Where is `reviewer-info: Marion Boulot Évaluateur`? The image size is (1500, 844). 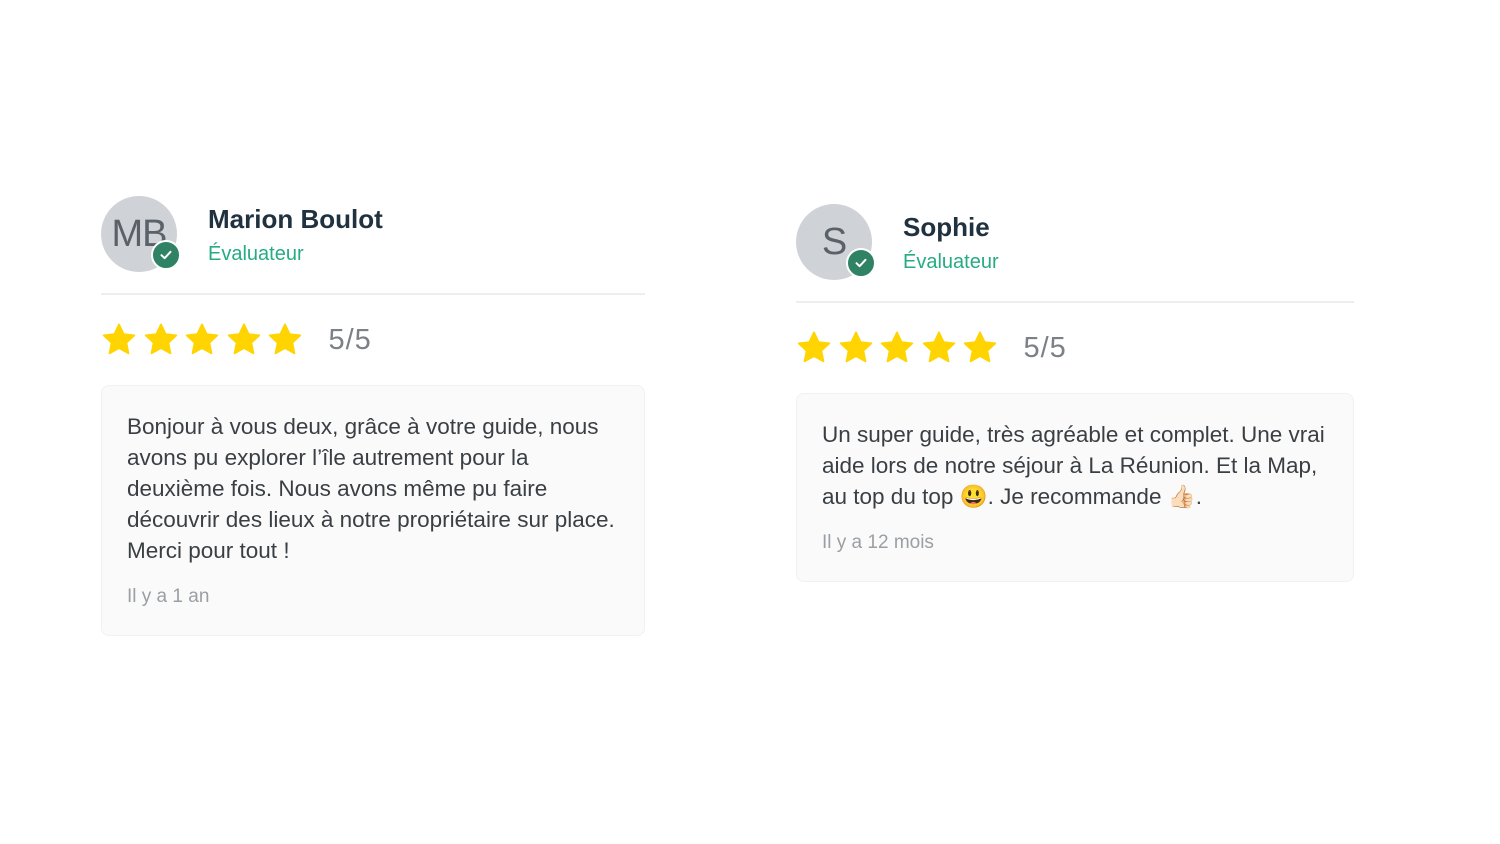 reviewer-info: Marion Boulot Évaluateur is located at coordinates (295, 234).